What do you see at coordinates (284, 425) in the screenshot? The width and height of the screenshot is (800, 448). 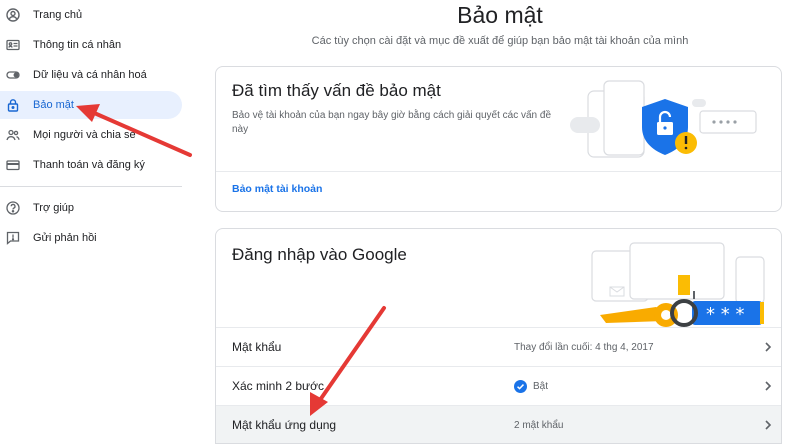 I see `row-label: Mật khẩu ứng dụng` at bounding box center [284, 425].